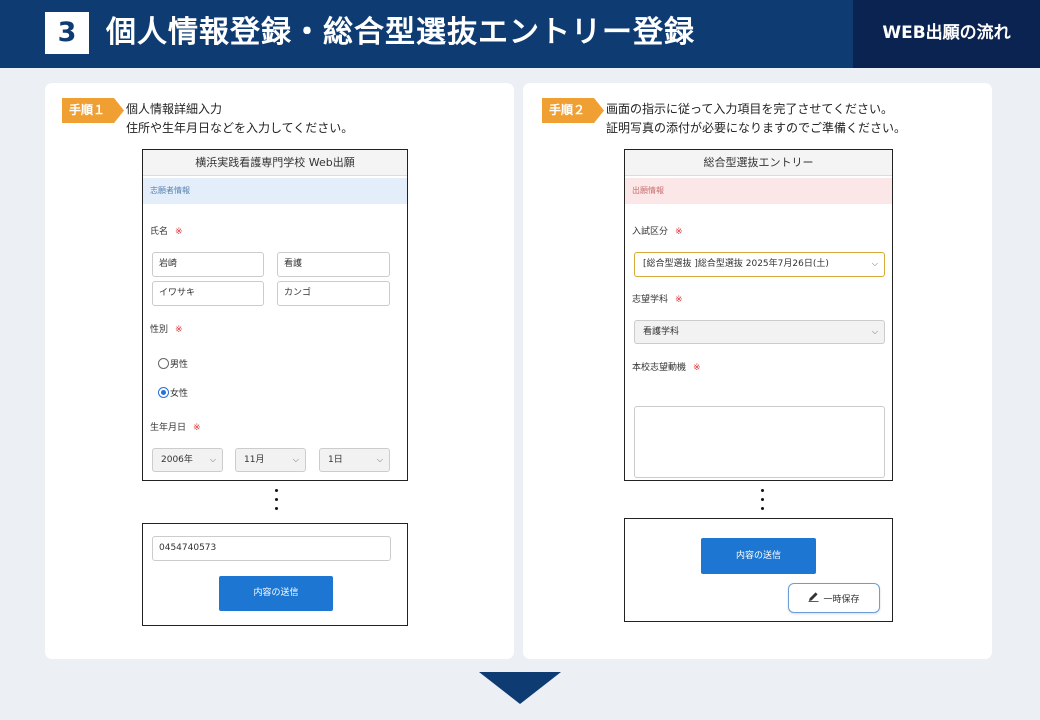  I want to click on gender-radio-male: 男性, so click(173, 363).